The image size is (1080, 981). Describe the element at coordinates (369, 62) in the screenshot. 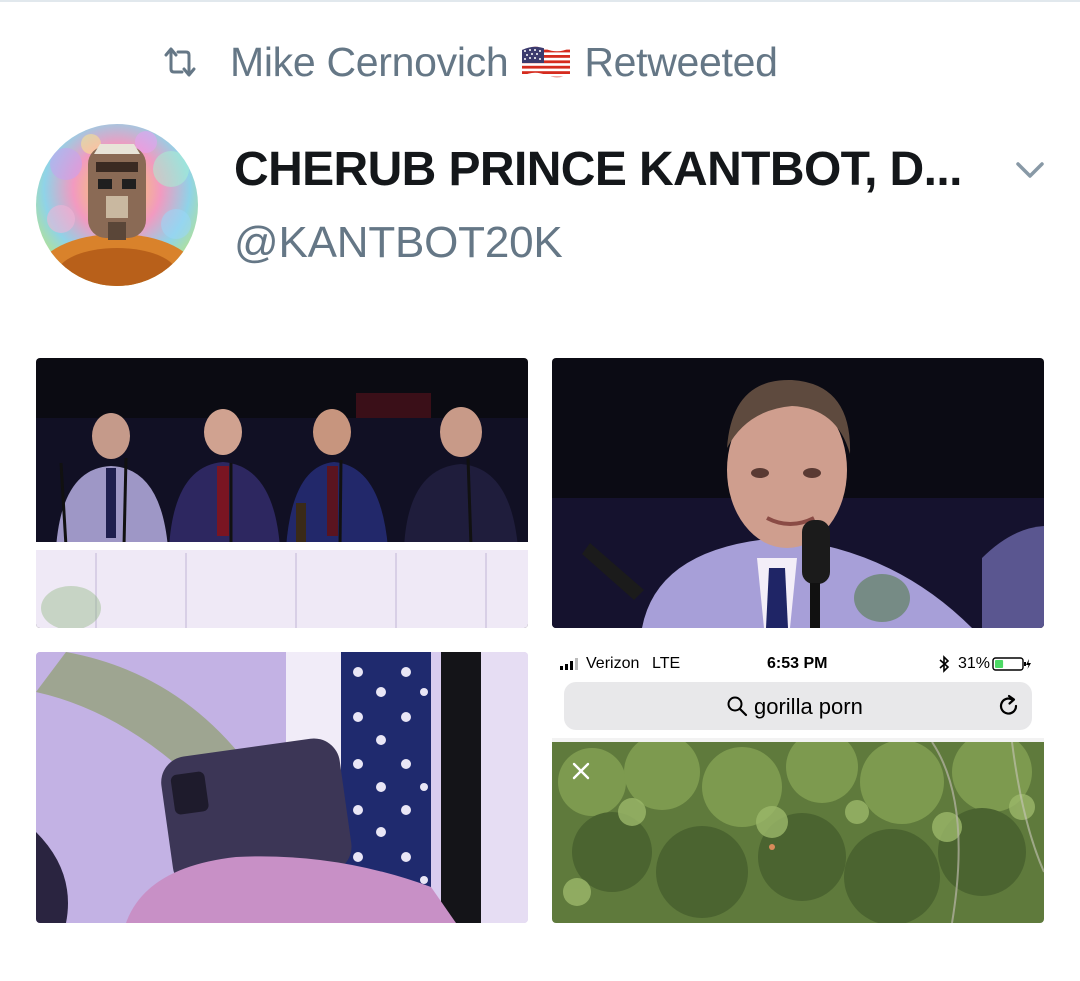

I see `retweeter-name: Mike Cernovich` at that location.